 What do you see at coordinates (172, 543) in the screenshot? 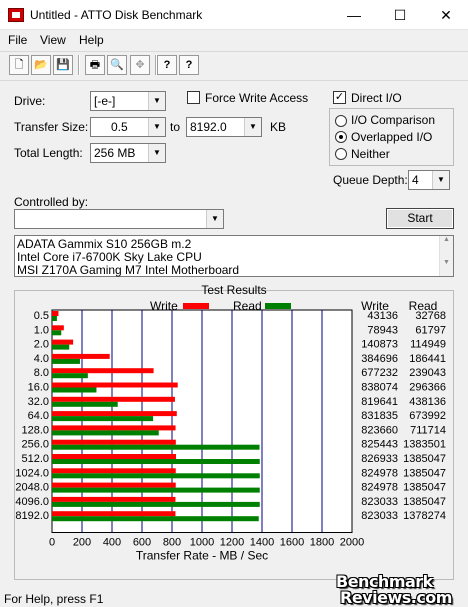
I see `x-tick-label: 800` at bounding box center [172, 543].